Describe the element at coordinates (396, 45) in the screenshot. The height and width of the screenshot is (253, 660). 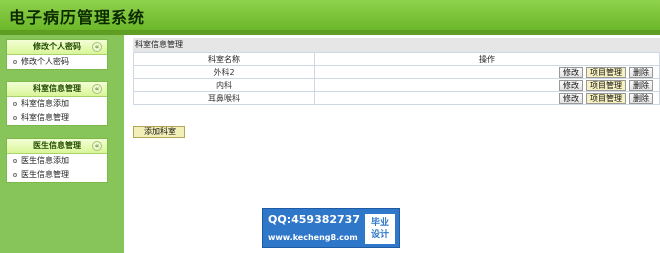
I see `page-title: 科室信息管理` at that location.